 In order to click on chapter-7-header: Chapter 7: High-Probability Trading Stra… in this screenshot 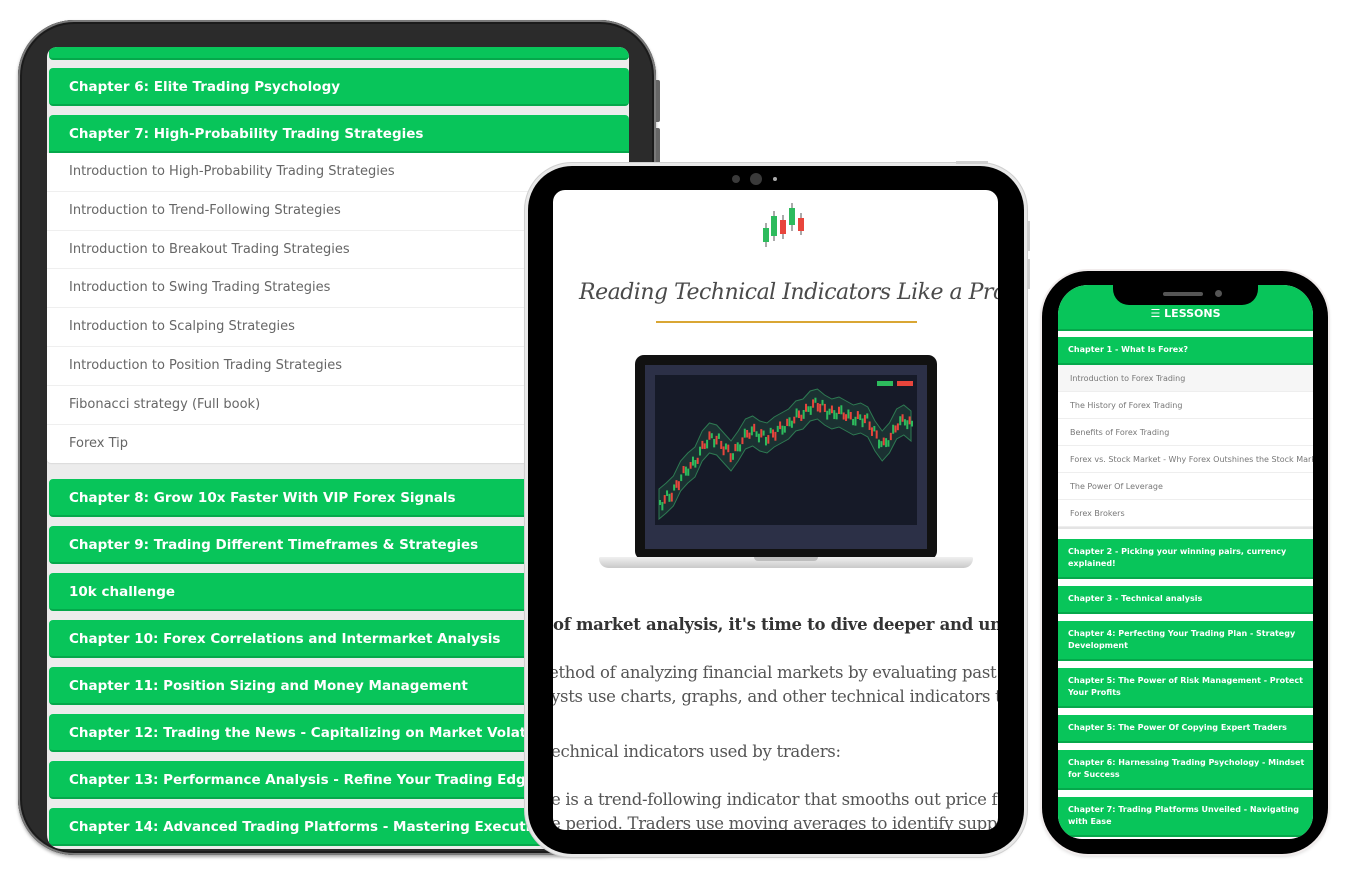, I will do `click(339, 134)`.